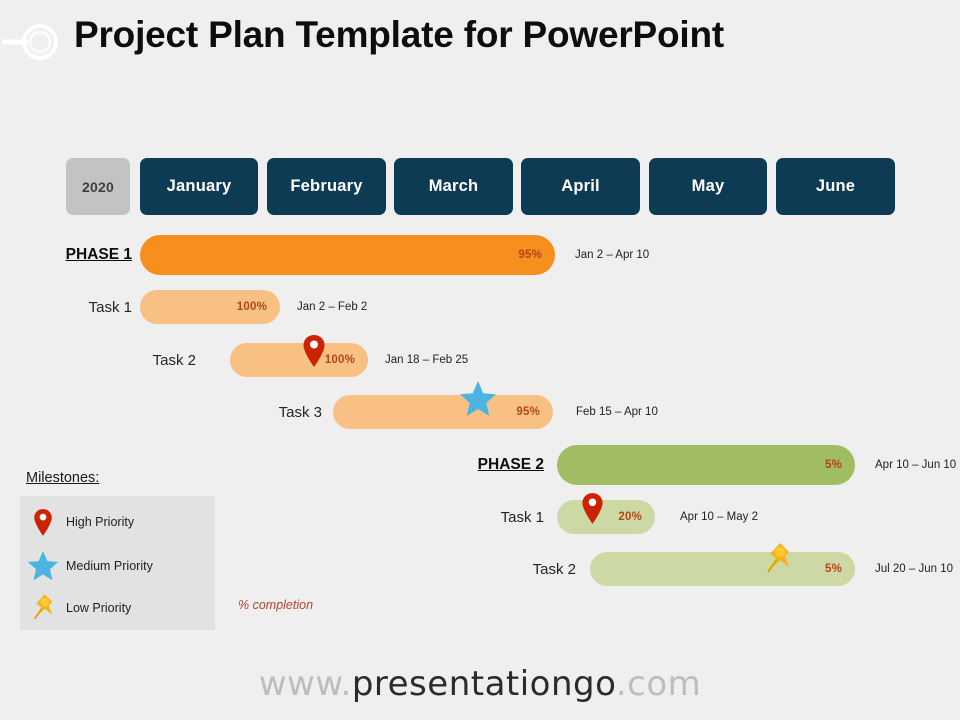 The height and width of the screenshot is (720, 960). What do you see at coordinates (300, 412) in the screenshot?
I see `row-label-task-3a: Task 3` at bounding box center [300, 412].